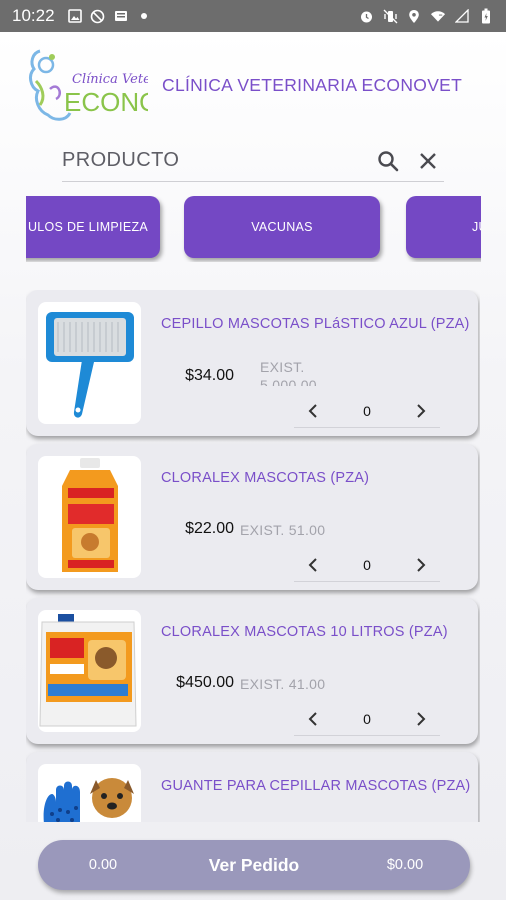 Image resolution: width=506 pixels, height=900 pixels. What do you see at coordinates (366, 16) in the screenshot?
I see `alarm-icon` at bounding box center [366, 16].